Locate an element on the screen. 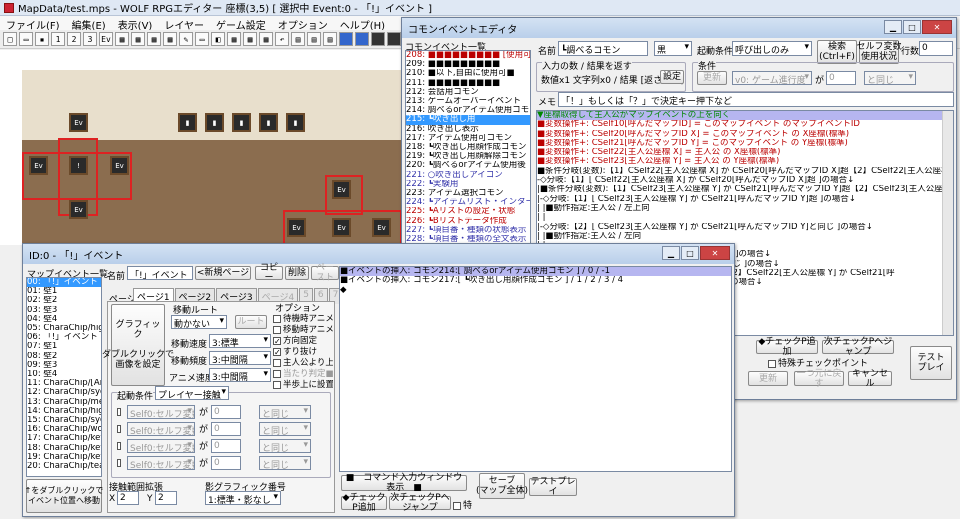  option-checkbox: 方向固定 is located at coordinates (303, 339).